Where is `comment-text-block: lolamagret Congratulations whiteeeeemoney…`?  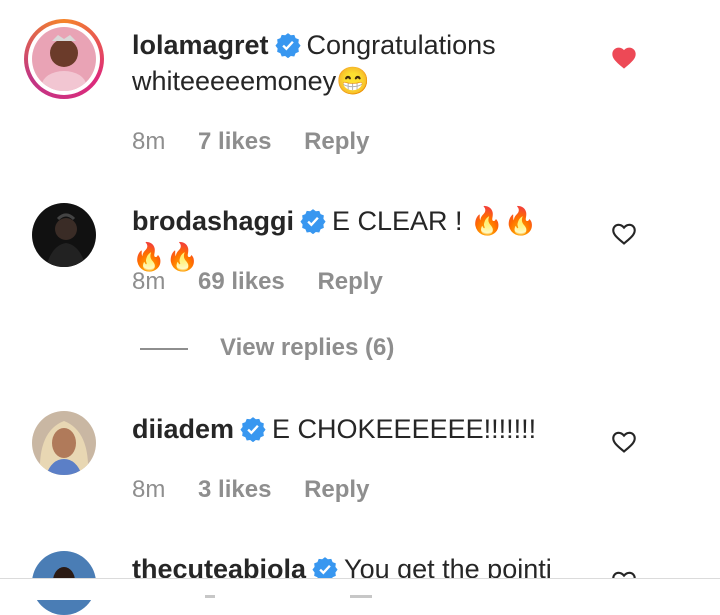 comment-text-block: lolamagret Congratulations whiteeeeemoney… is located at coordinates (347, 63).